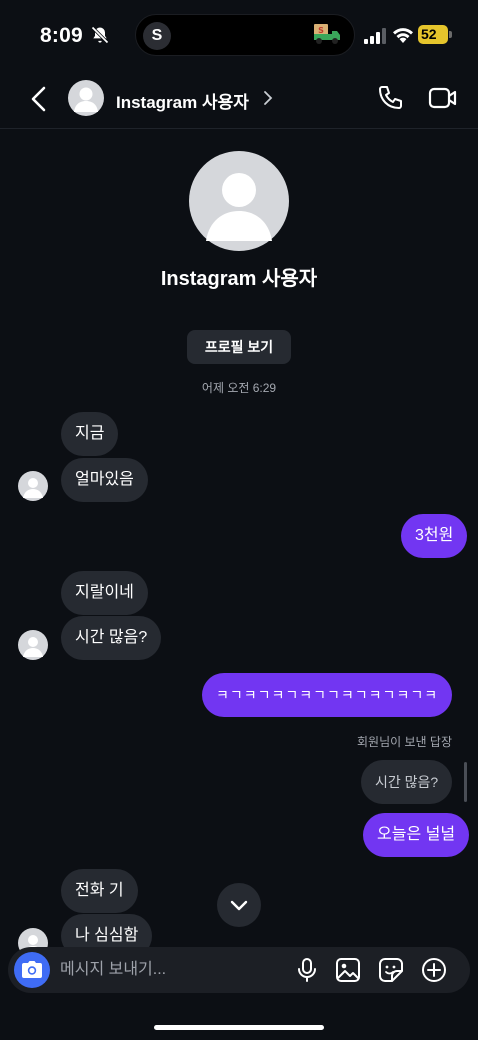 This screenshot has height=1040, width=478. I want to click on message-bubble-incoming: 지금, so click(90, 434).